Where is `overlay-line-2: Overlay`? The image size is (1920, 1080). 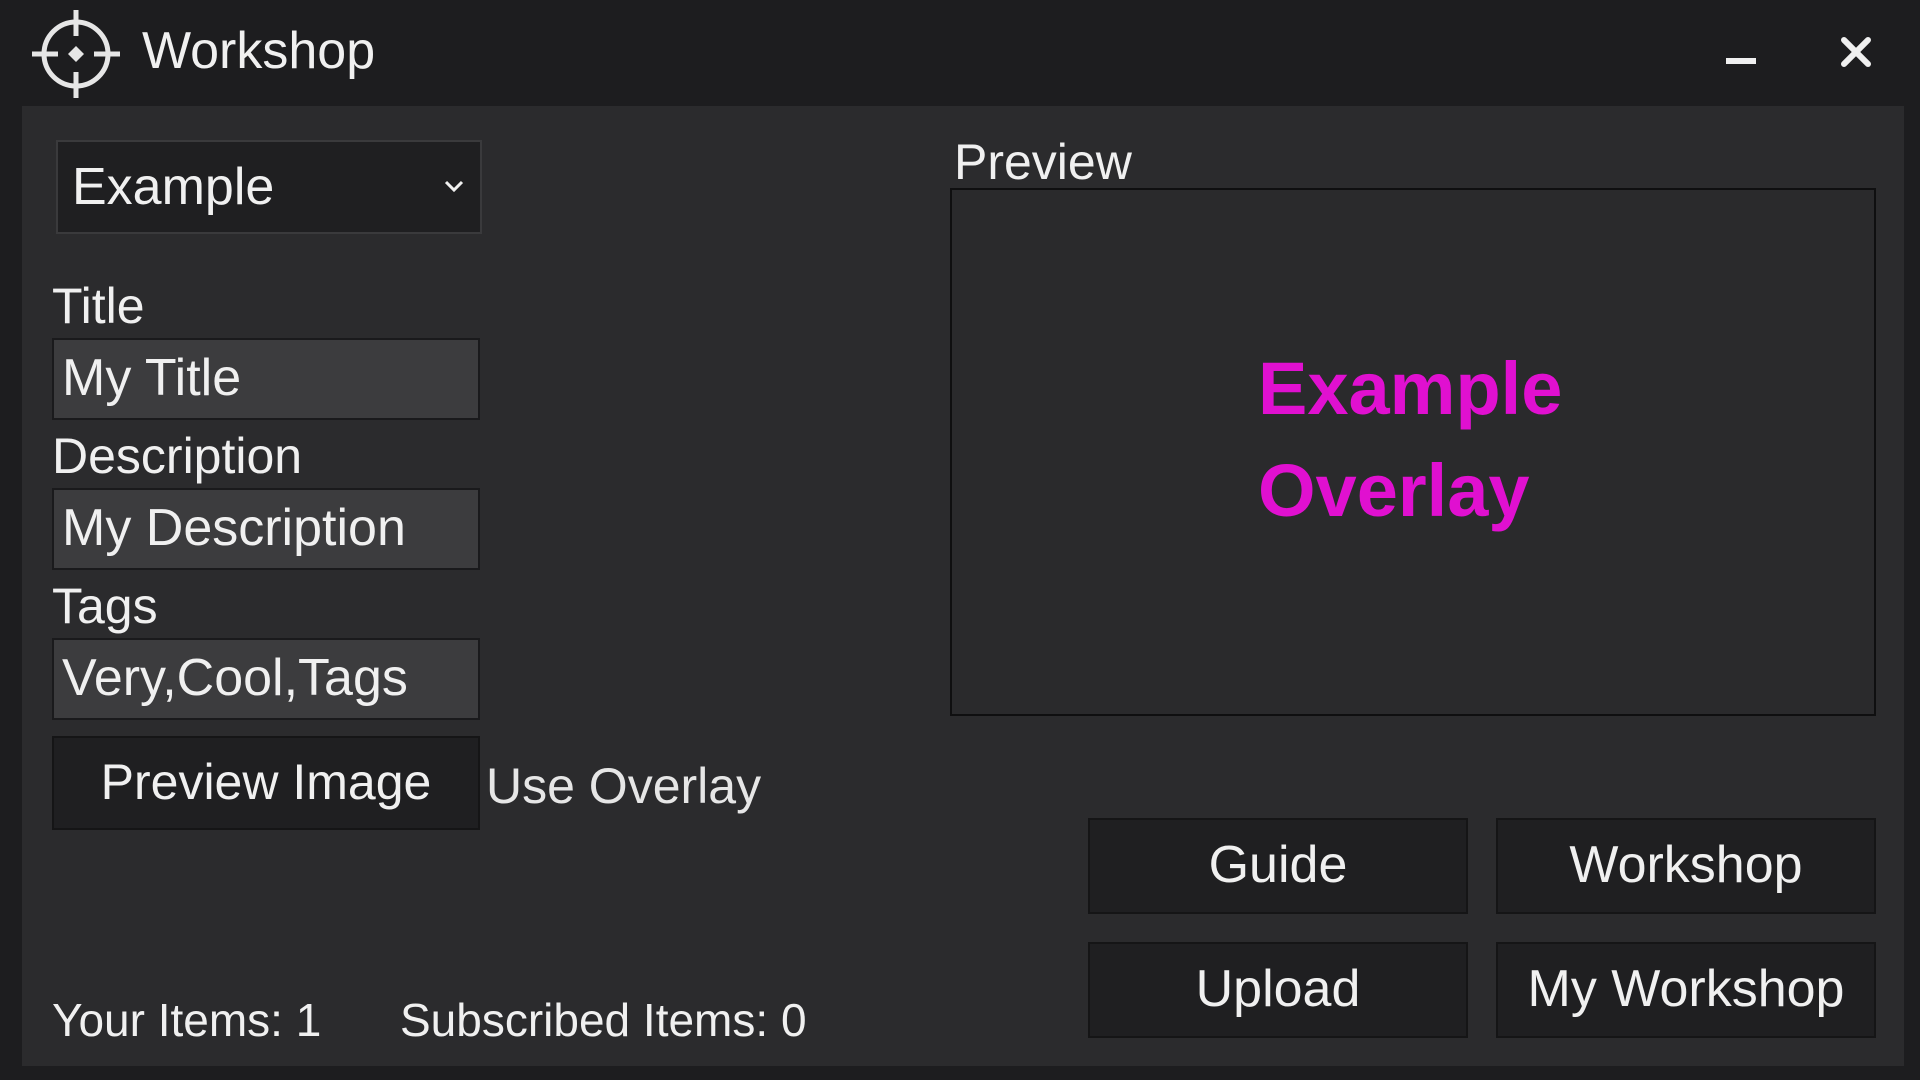 overlay-line-2: Overlay is located at coordinates (1394, 490).